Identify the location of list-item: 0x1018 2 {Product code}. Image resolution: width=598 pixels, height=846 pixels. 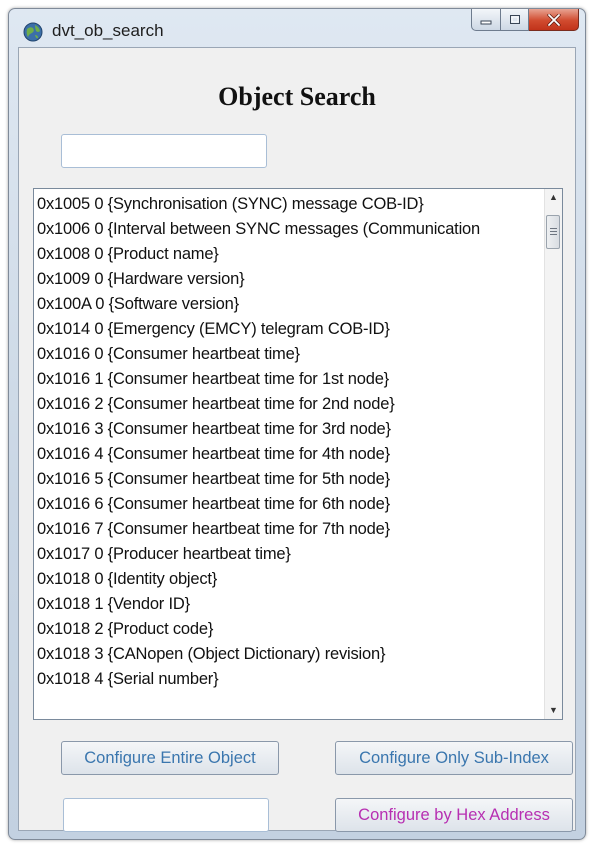
(289, 629).